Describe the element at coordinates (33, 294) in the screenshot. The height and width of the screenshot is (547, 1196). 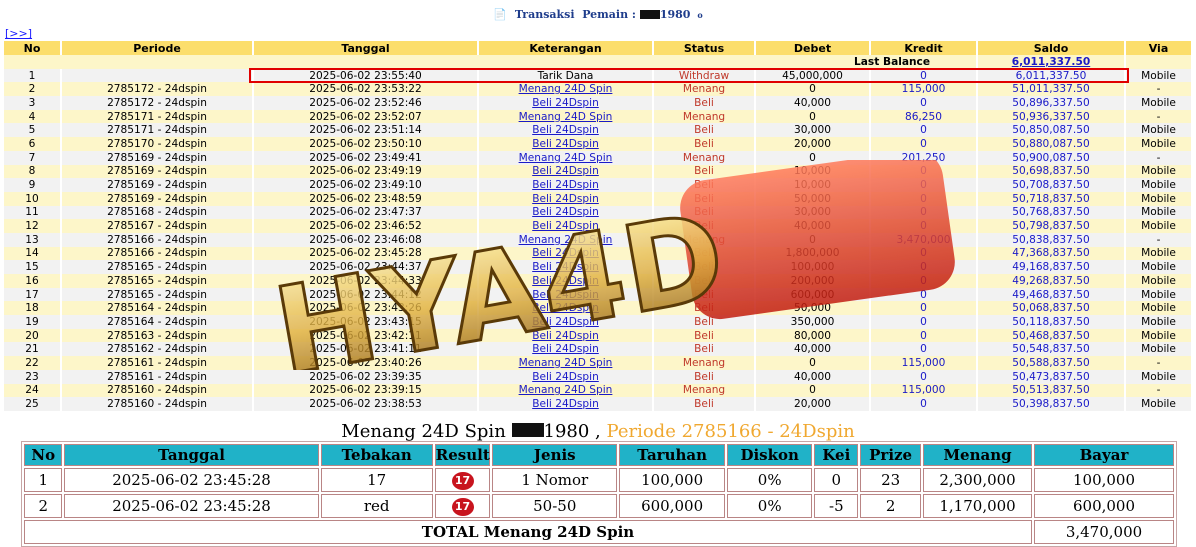
I see `cell-no: 17` at that location.